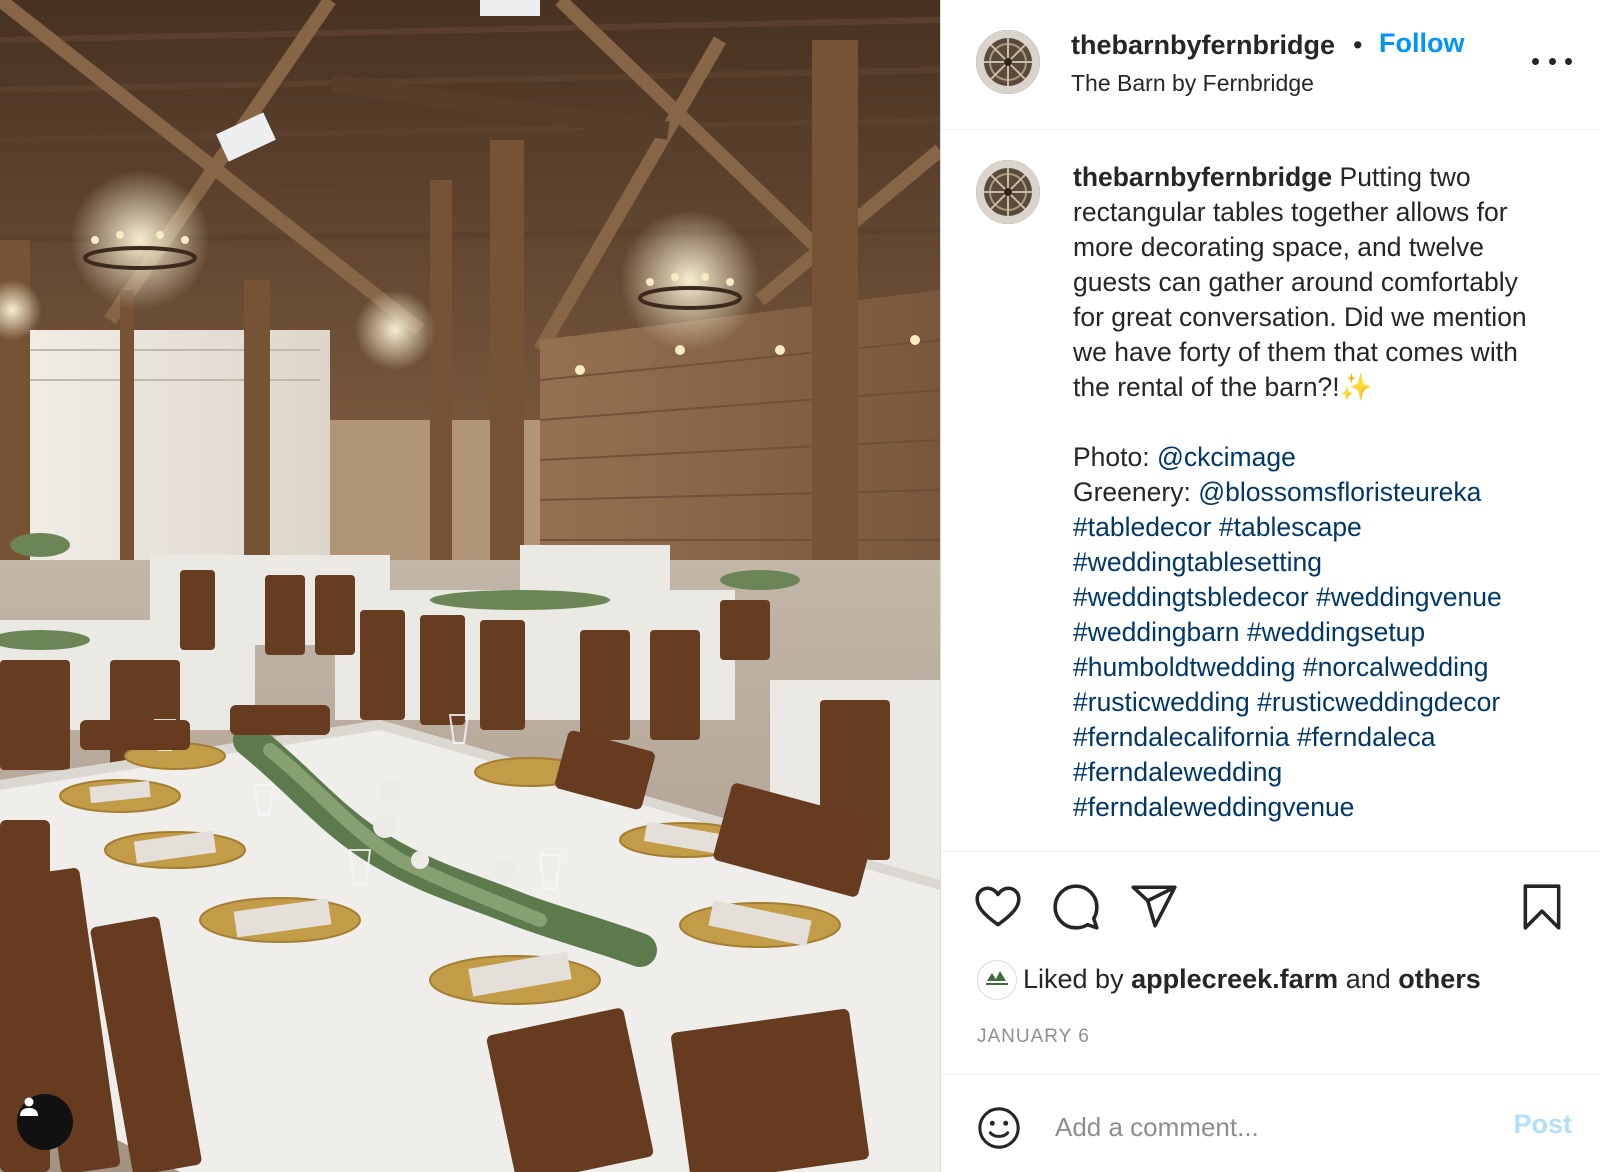 The image size is (1600, 1172). What do you see at coordinates (29, 1106) in the screenshot?
I see `user-tag-icon` at bounding box center [29, 1106].